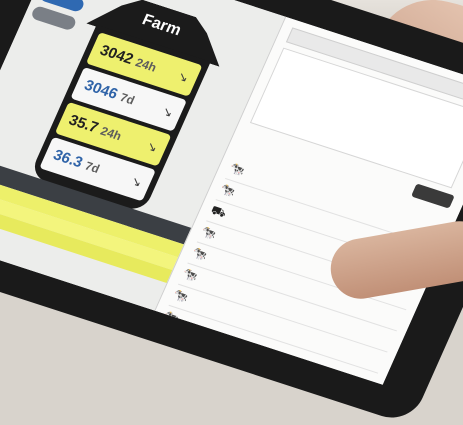  What do you see at coordinates (218, 211) in the screenshot?
I see `milk-truck-icon: ⛟` at bounding box center [218, 211].